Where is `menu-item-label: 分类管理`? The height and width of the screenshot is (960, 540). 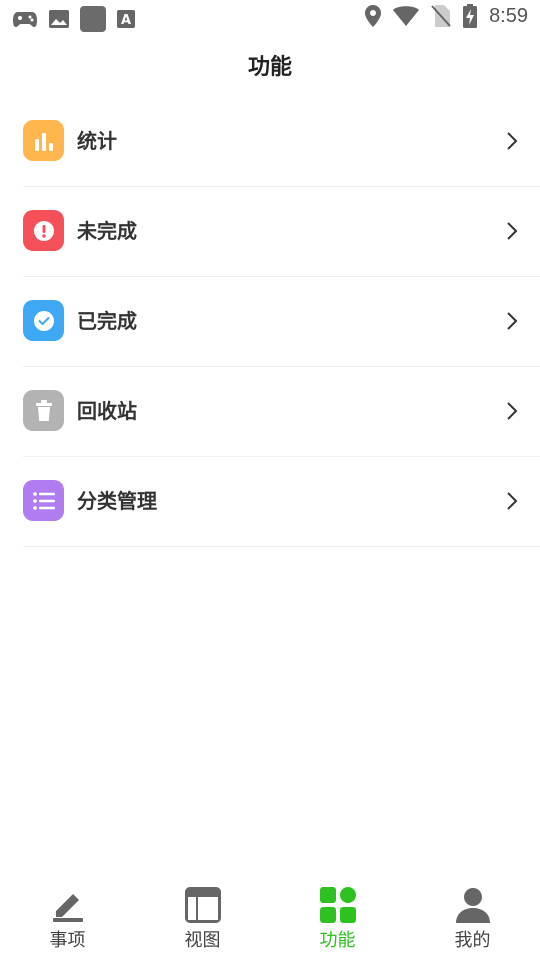
menu-item-label: 分类管理 is located at coordinates (117, 501).